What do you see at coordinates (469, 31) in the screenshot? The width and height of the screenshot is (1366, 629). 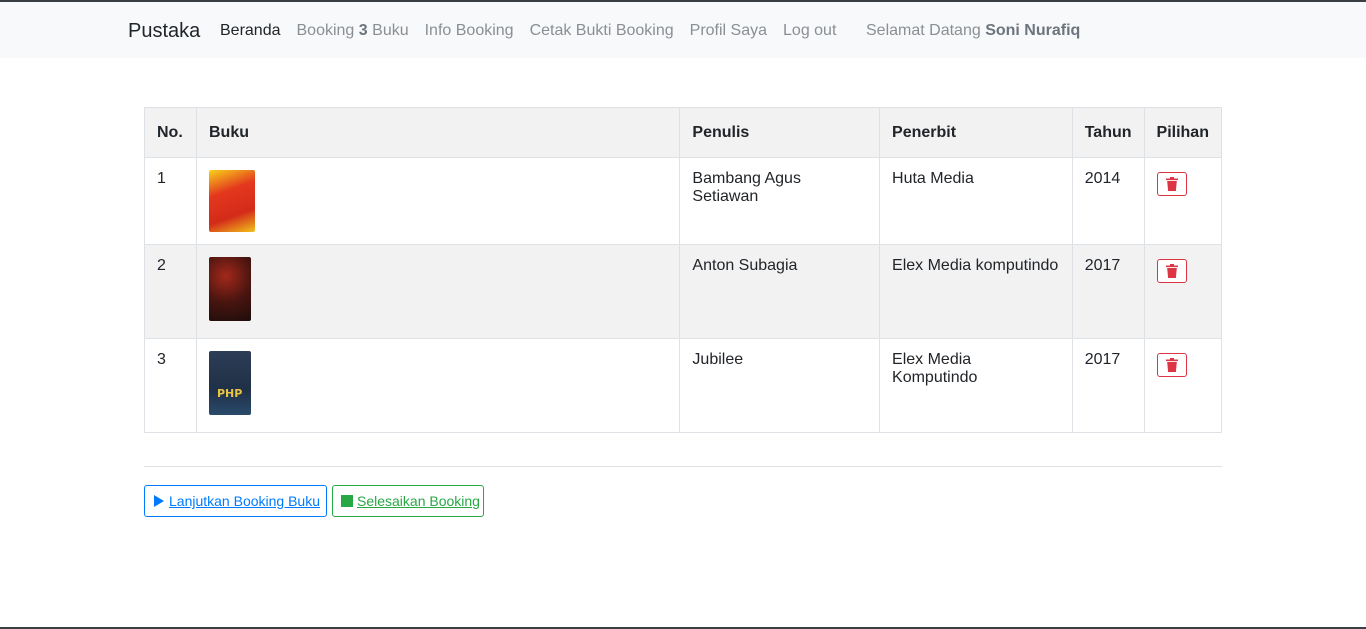 I see `nav-item-info-booking: Info Booking` at bounding box center [469, 31].